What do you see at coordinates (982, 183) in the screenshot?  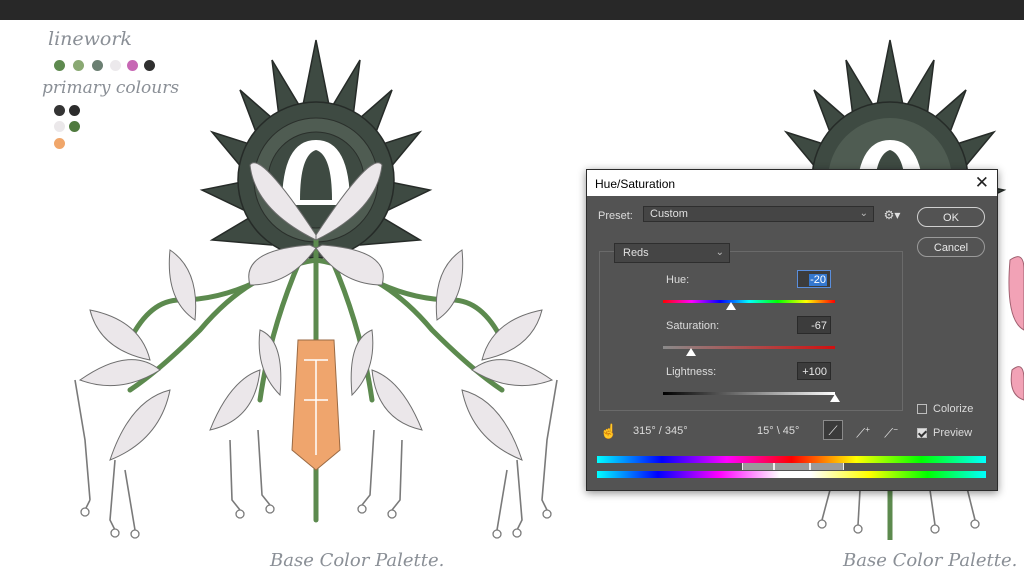 I see `close-icon: ✕` at bounding box center [982, 183].